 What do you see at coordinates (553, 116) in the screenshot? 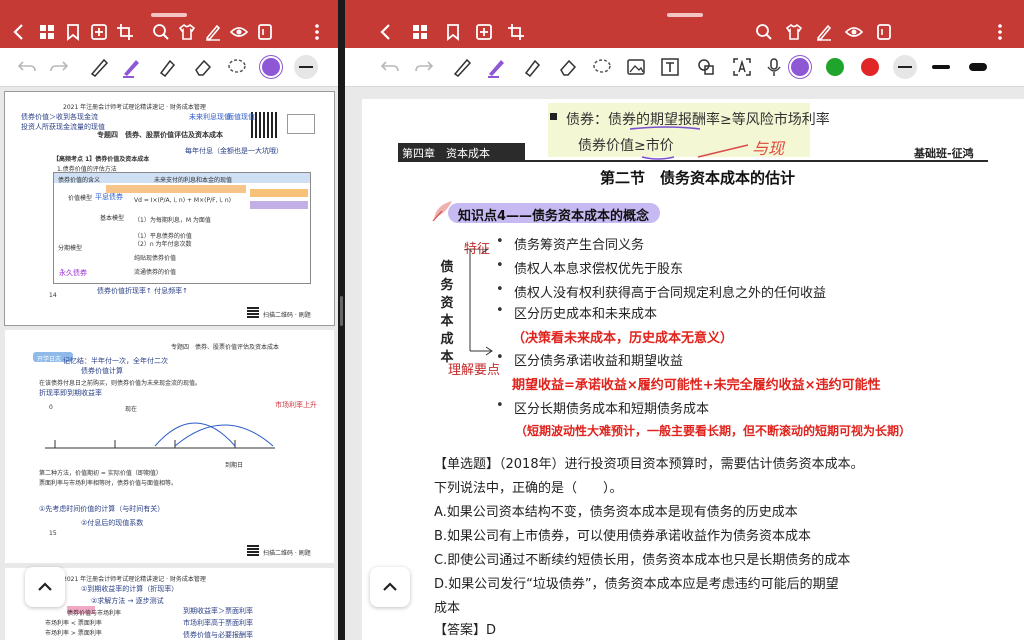
I see `square-bullet-icon` at bounding box center [553, 116].